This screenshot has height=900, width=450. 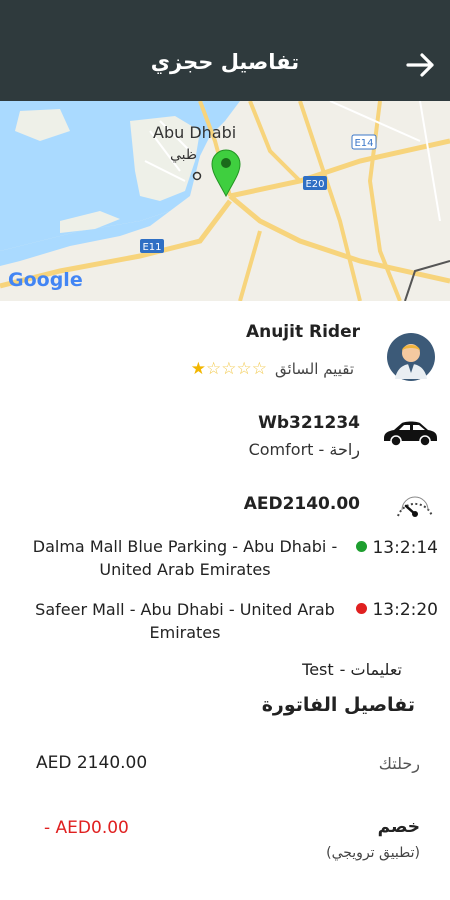 What do you see at coordinates (361, 546) in the screenshot?
I see `pickup-dot-icon` at bounding box center [361, 546].